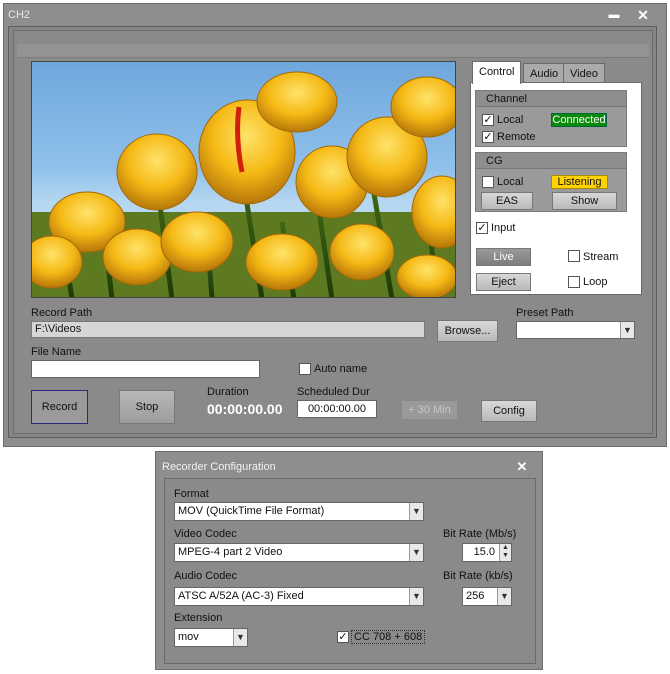 This screenshot has height=674, width=670. What do you see at coordinates (241, 596) in the screenshot?
I see `audio-codec-value: ATSC A/52A (AC-3) Fixed` at bounding box center [241, 596].